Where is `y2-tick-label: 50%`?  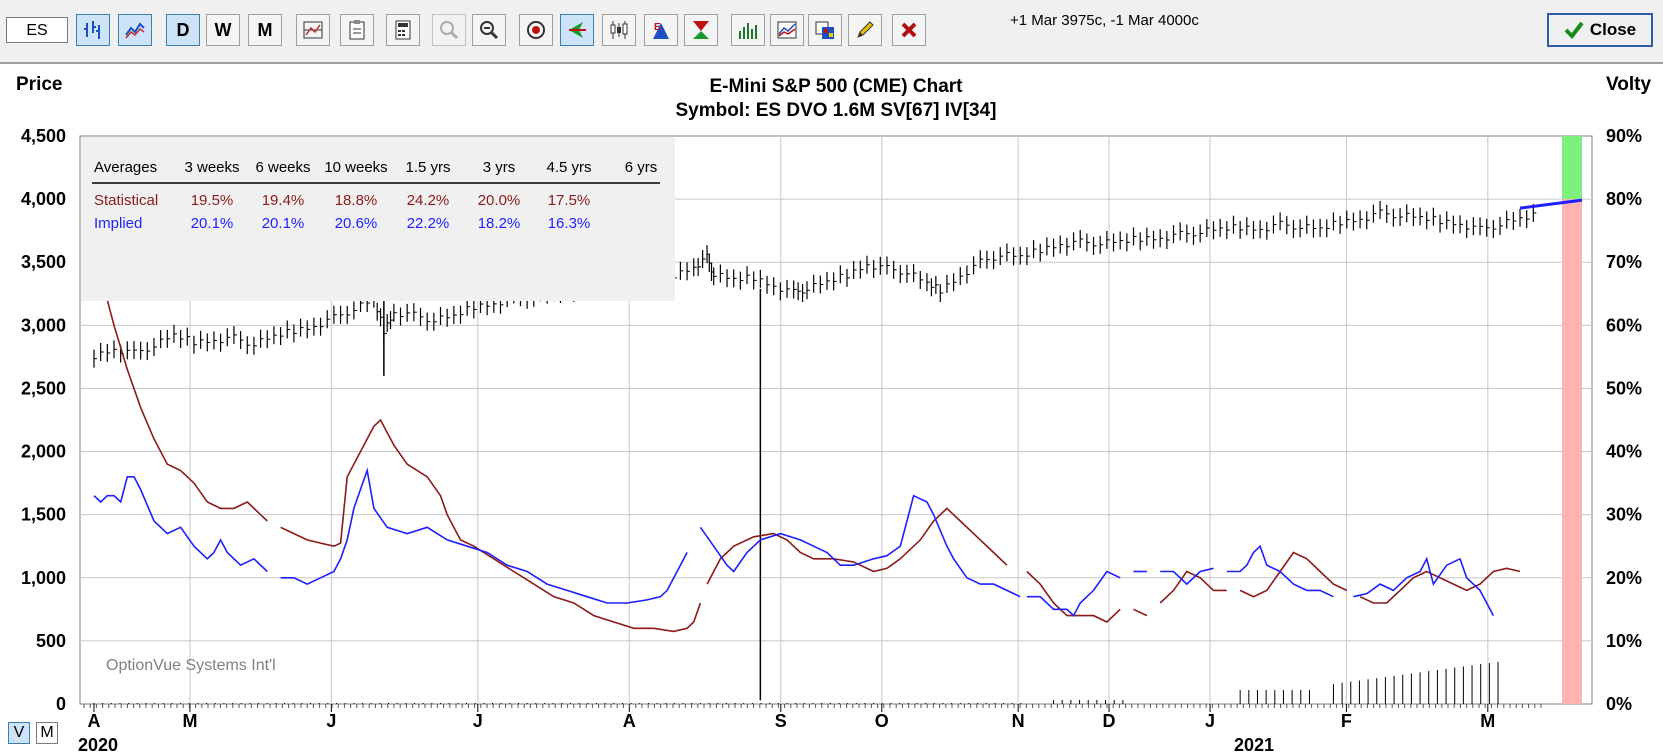
y2-tick-label: 50% is located at coordinates (1624, 388).